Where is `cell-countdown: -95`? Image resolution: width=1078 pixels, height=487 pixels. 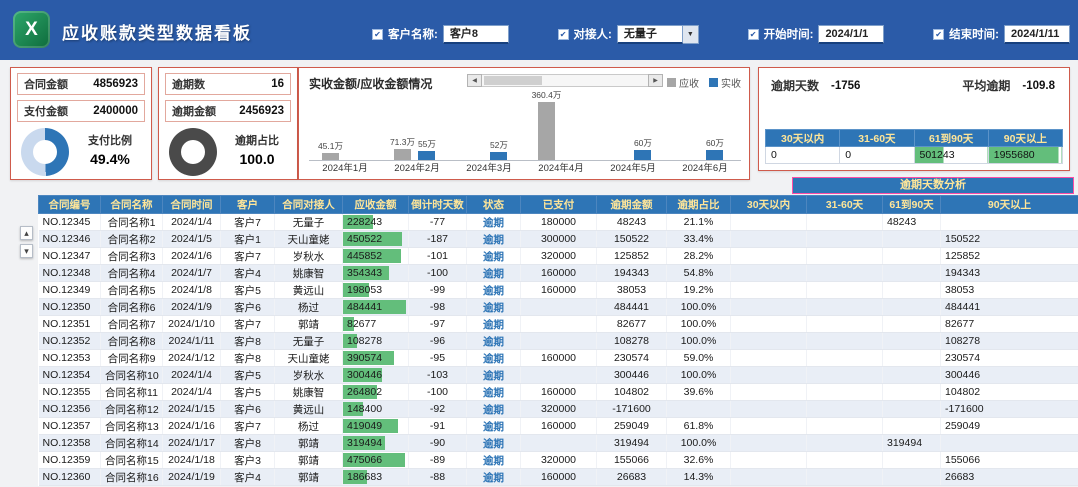
cell-countdown: -95 is located at coordinates (437, 358).